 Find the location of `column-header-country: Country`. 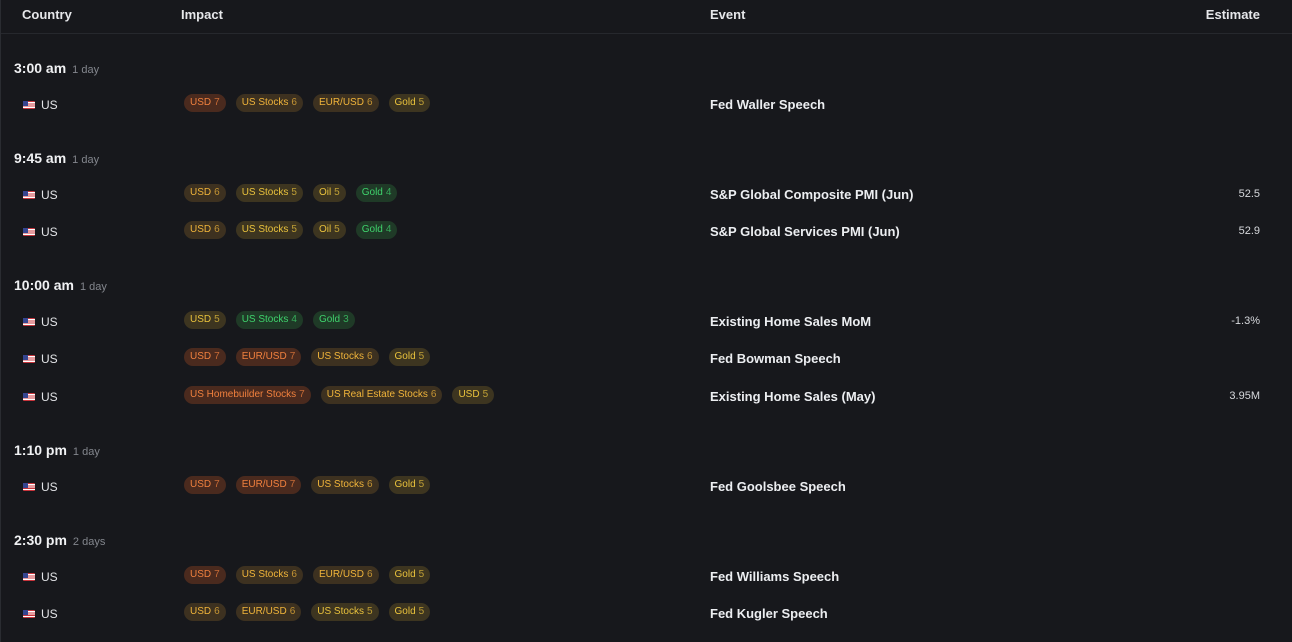

column-header-country: Country is located at coordinates (47, 14).